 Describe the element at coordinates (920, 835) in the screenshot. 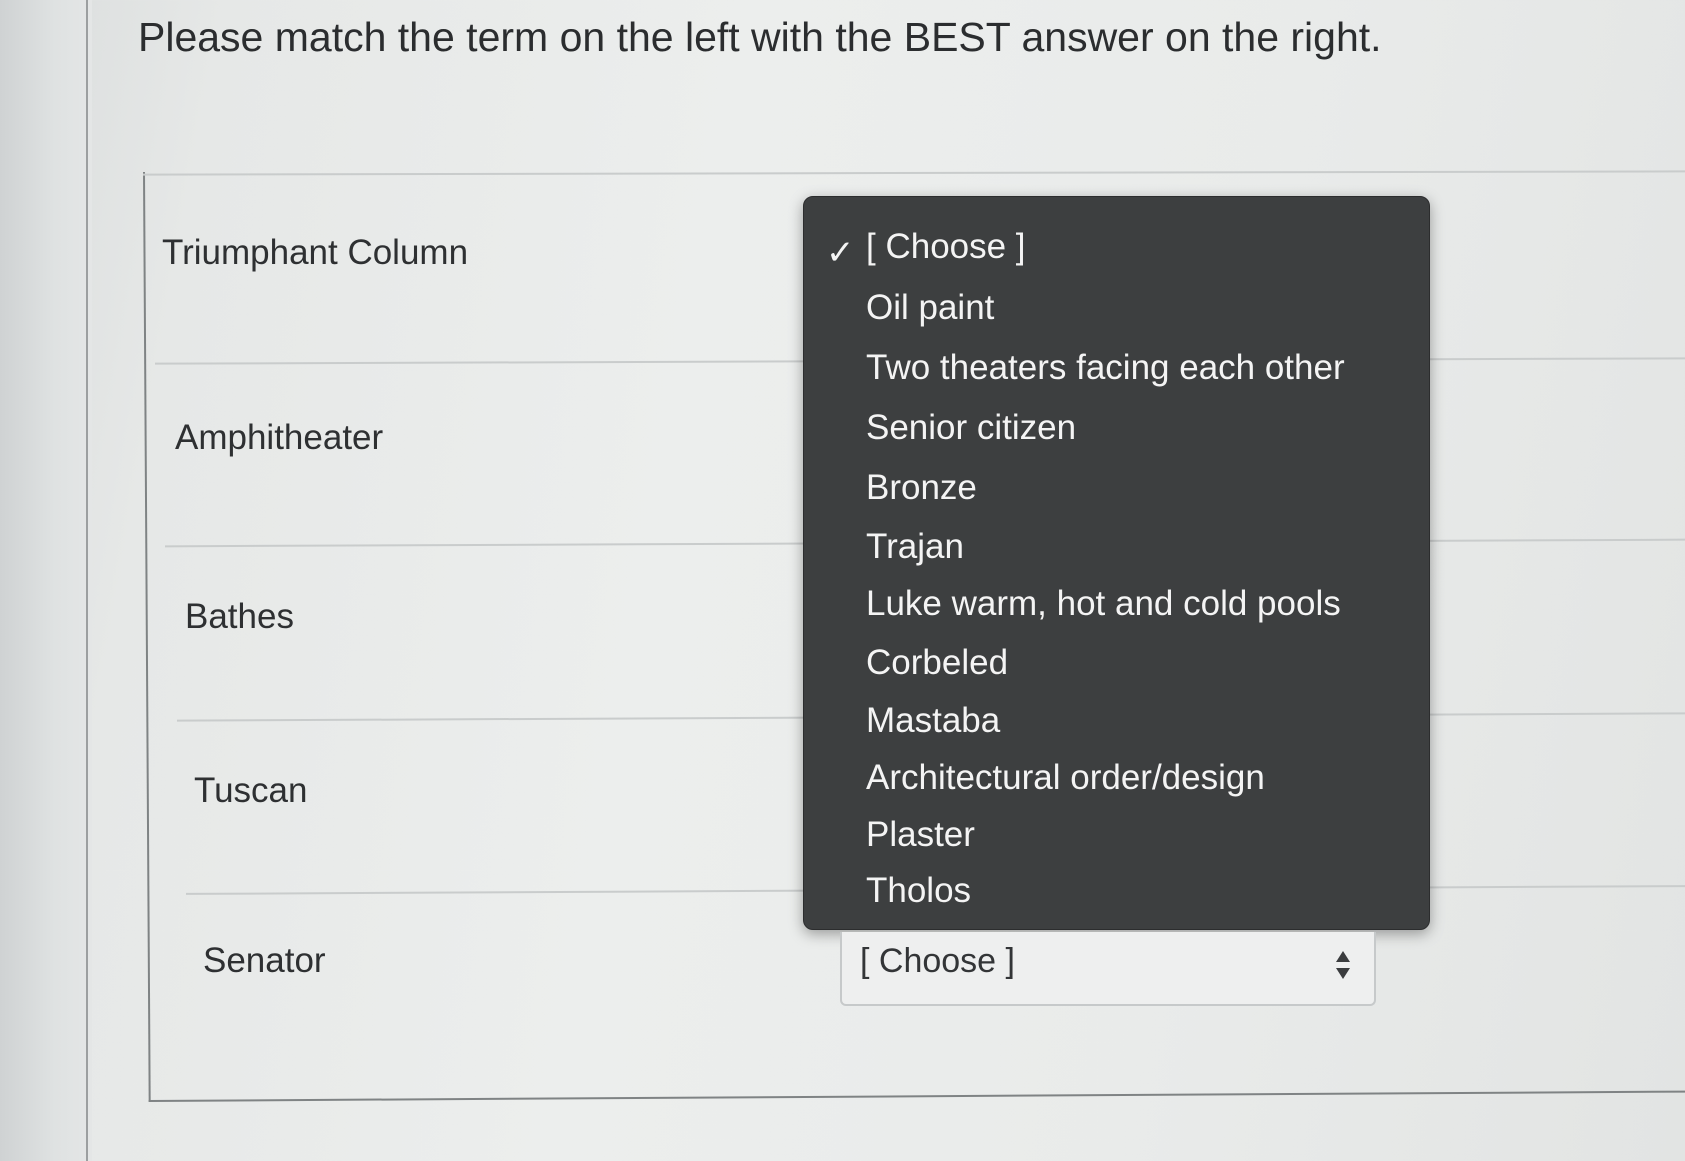

I see `dropdown-option-plaster: Plaster` at that location.